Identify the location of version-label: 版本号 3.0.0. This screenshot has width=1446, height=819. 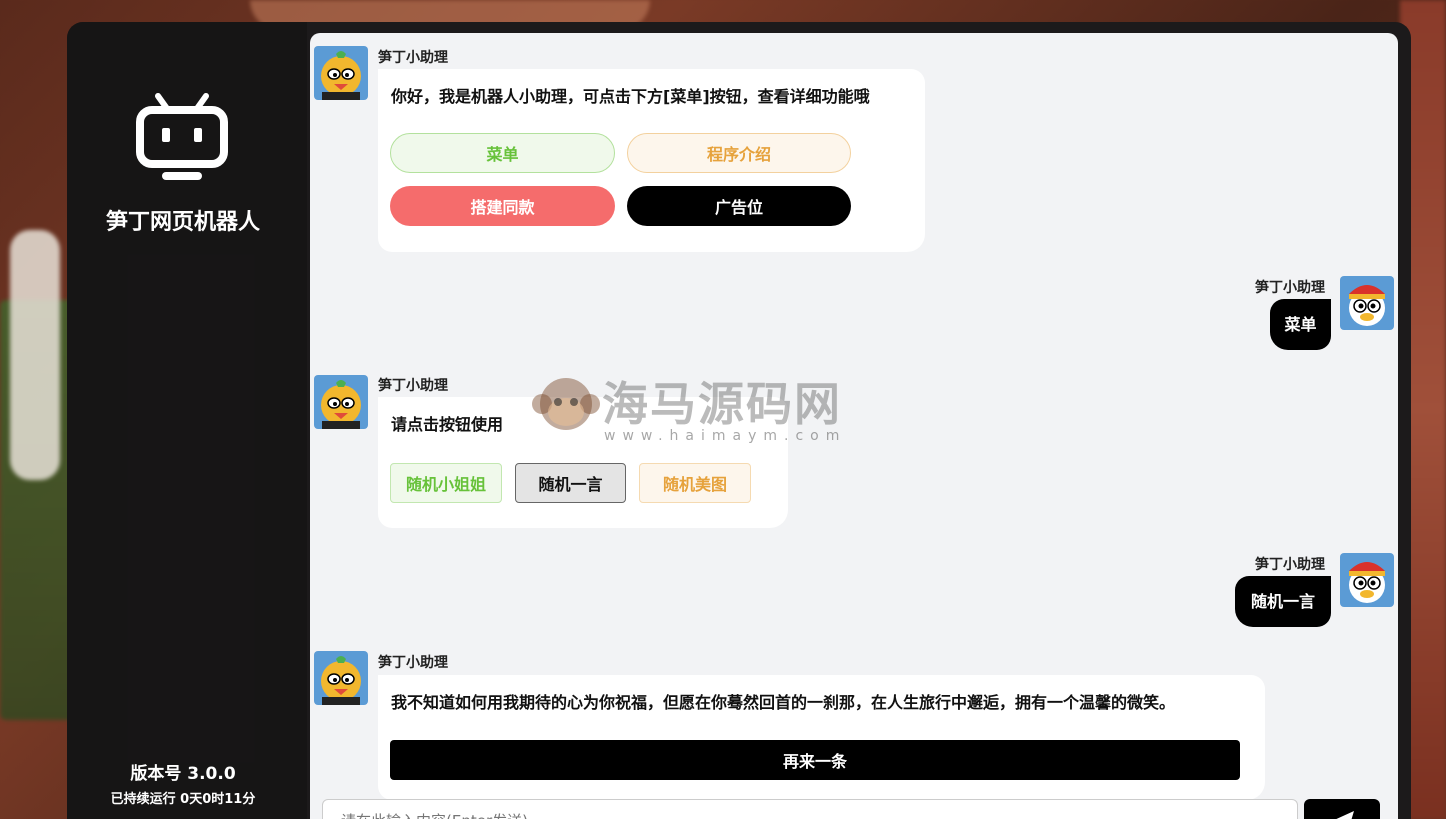
(183, 774).